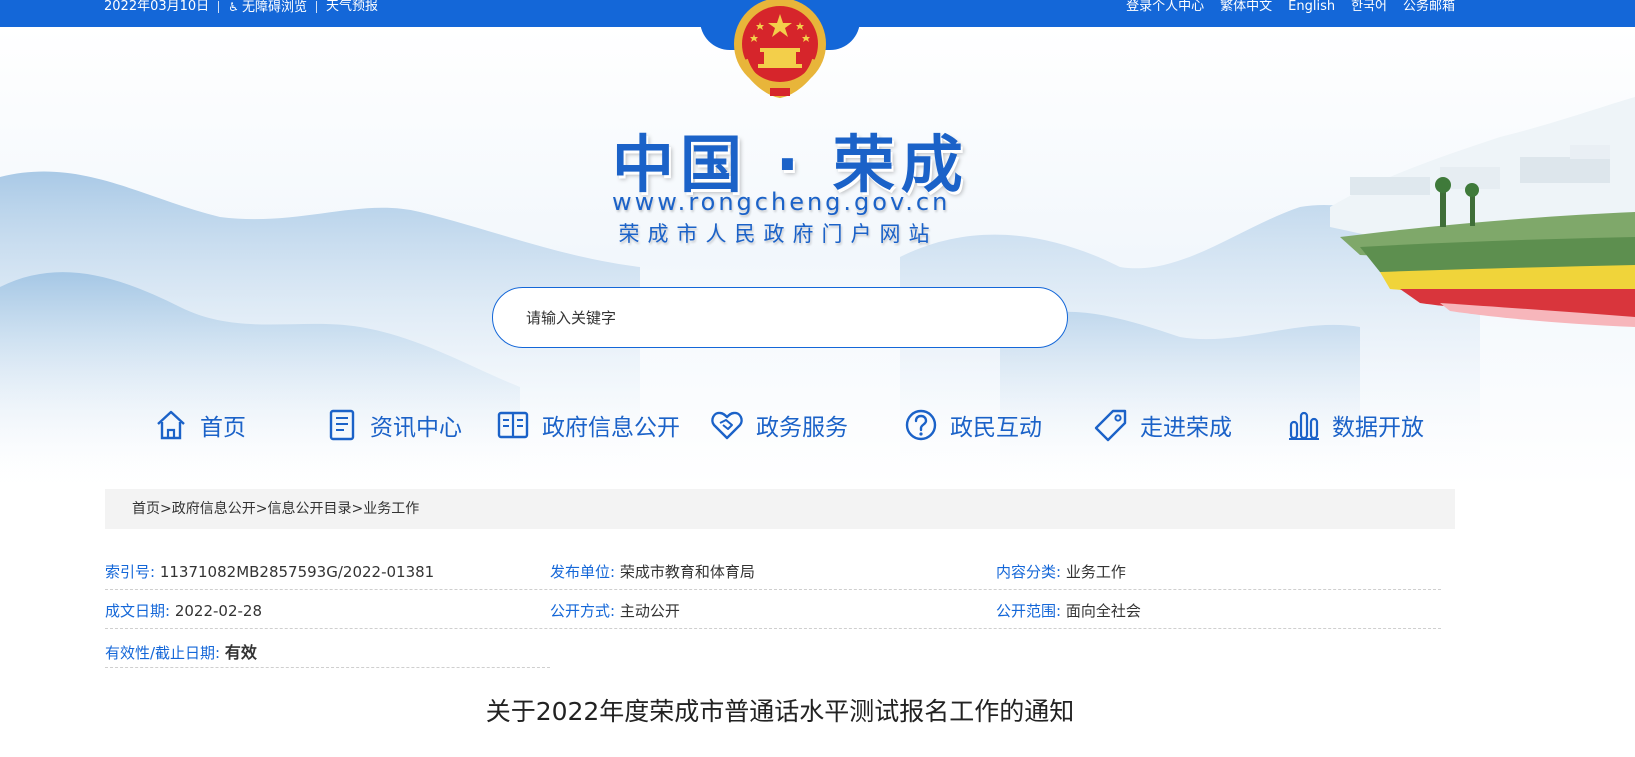 The height and width of the screenshot is (757, 1635). I want to click on search-box, so click(780, 317).